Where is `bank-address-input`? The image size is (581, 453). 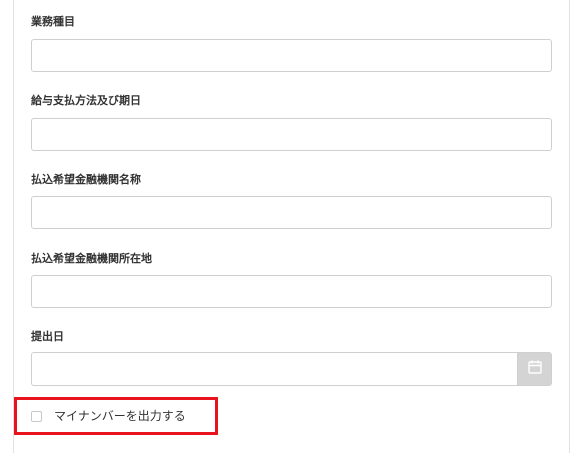 bank-address-input is located at coordinates (291, 291).